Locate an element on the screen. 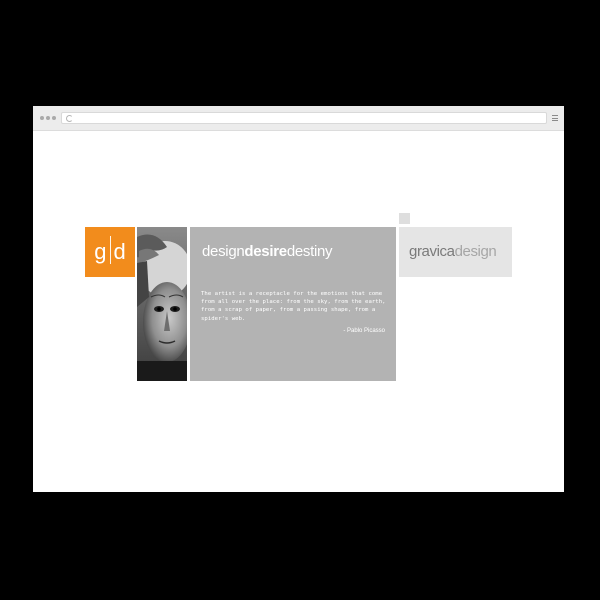 The height and width of the screenshot is (600, 600). portrait-photo is located at coordinates (162, 304).